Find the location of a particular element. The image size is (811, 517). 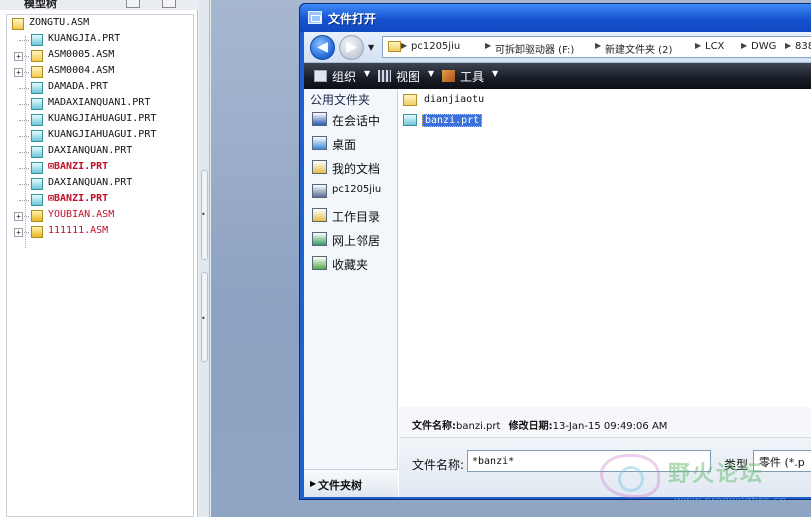

dialog-titlebar: 文件打开 is located at coordinates (555, 18).